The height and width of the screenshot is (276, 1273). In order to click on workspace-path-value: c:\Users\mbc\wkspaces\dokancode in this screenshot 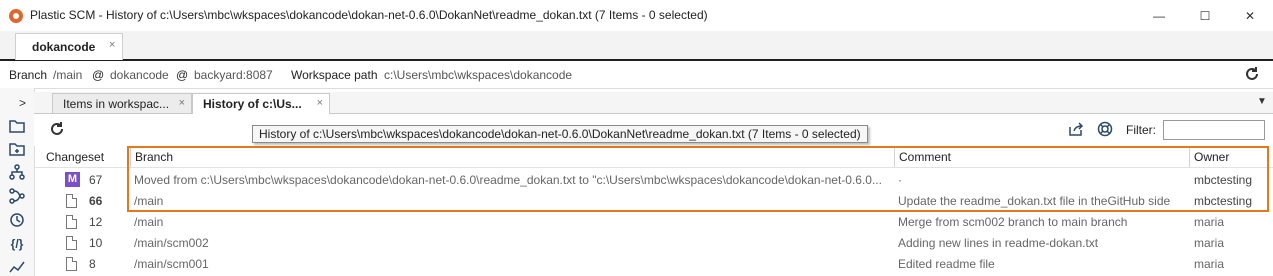, I will do `click(478, 75)`.